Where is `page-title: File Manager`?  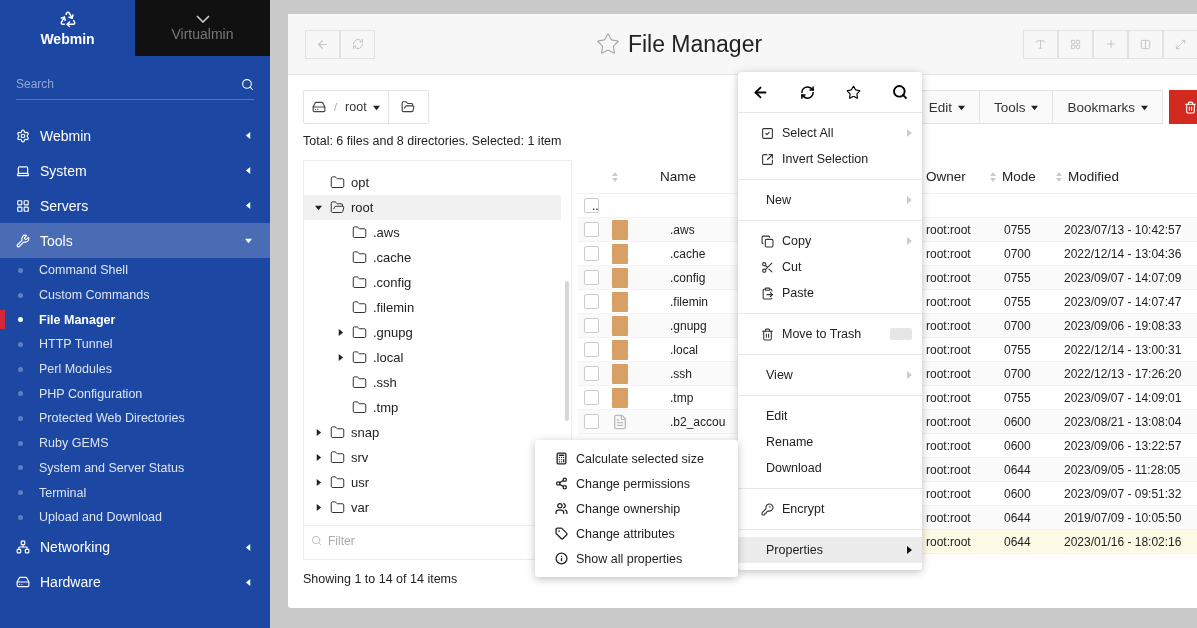 page-title: File Manager is located at coordinates (695, 44).